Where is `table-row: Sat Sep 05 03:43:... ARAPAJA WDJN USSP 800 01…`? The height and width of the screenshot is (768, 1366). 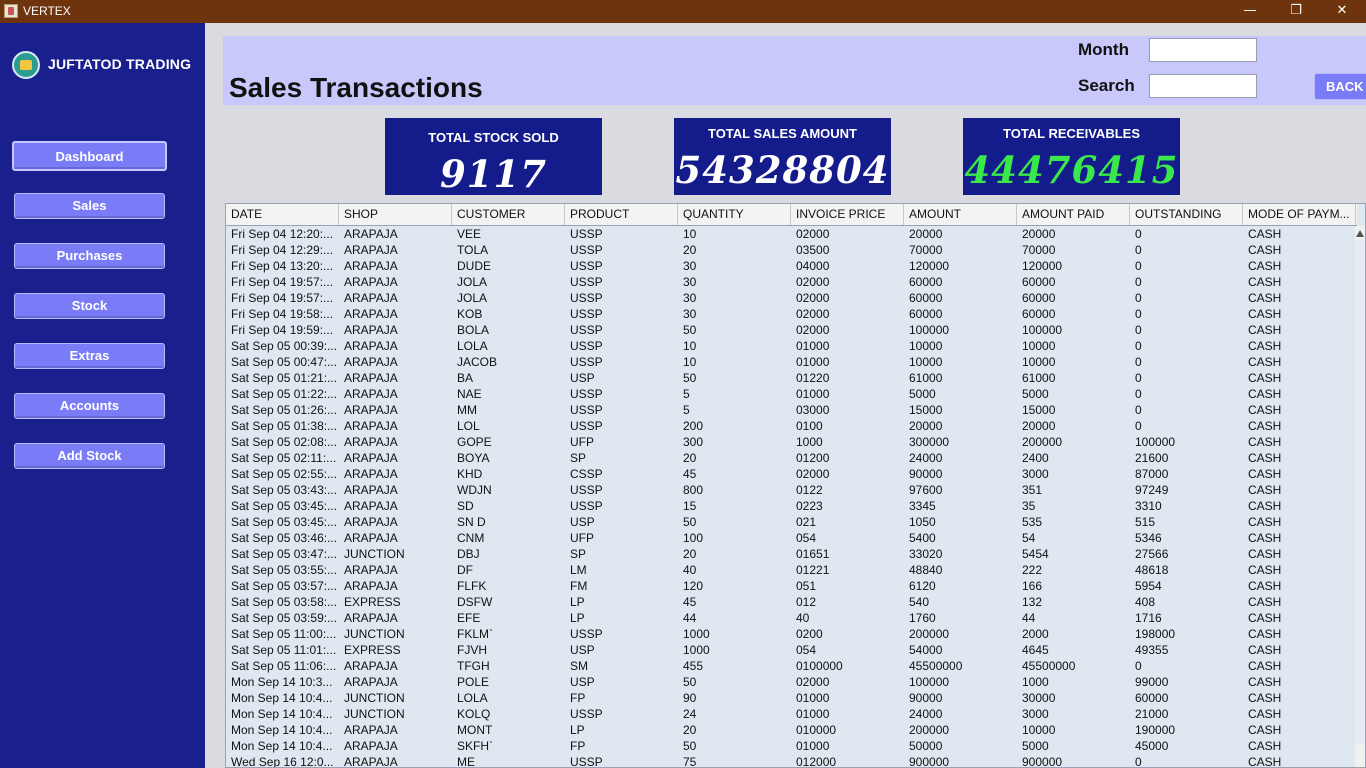
table-row: Sat Sep 05 03:43:... ARAPAJA WDJN USSP 800 01… is located at coordinates (791, 490).